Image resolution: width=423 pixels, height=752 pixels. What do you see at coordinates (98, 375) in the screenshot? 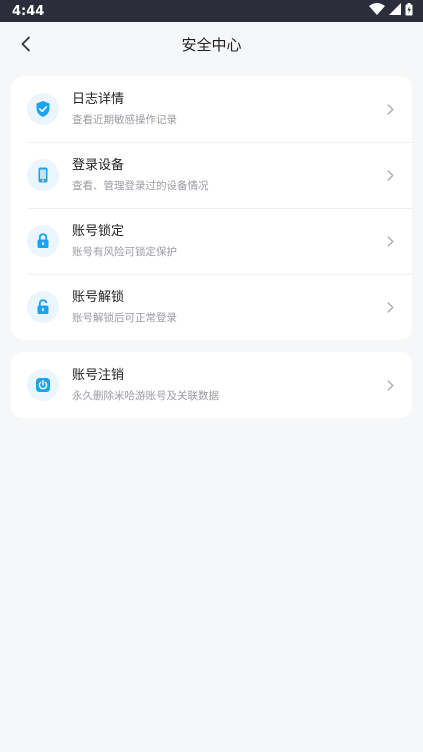
I see `menu-item-title: 账号注销` at bounding box center [98, 375].